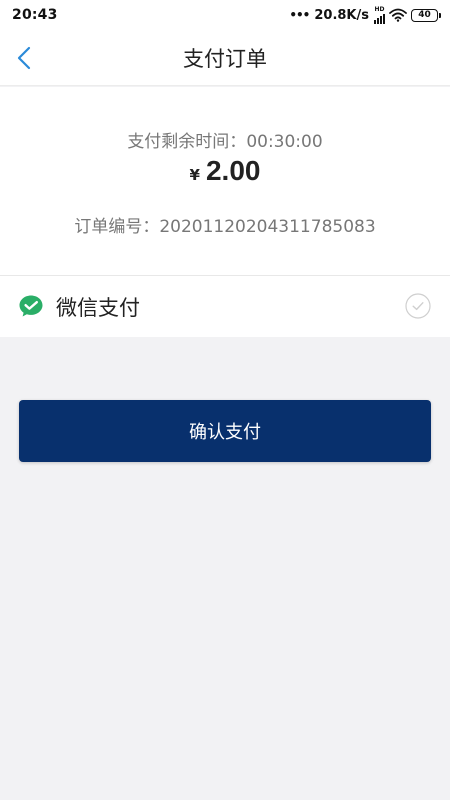 This screenshot has height=800, width=450. What do you see at coordinates (194, 175) in the screenshot?
I see `currency-symbol: ¥` at bounding box center [194, 175].